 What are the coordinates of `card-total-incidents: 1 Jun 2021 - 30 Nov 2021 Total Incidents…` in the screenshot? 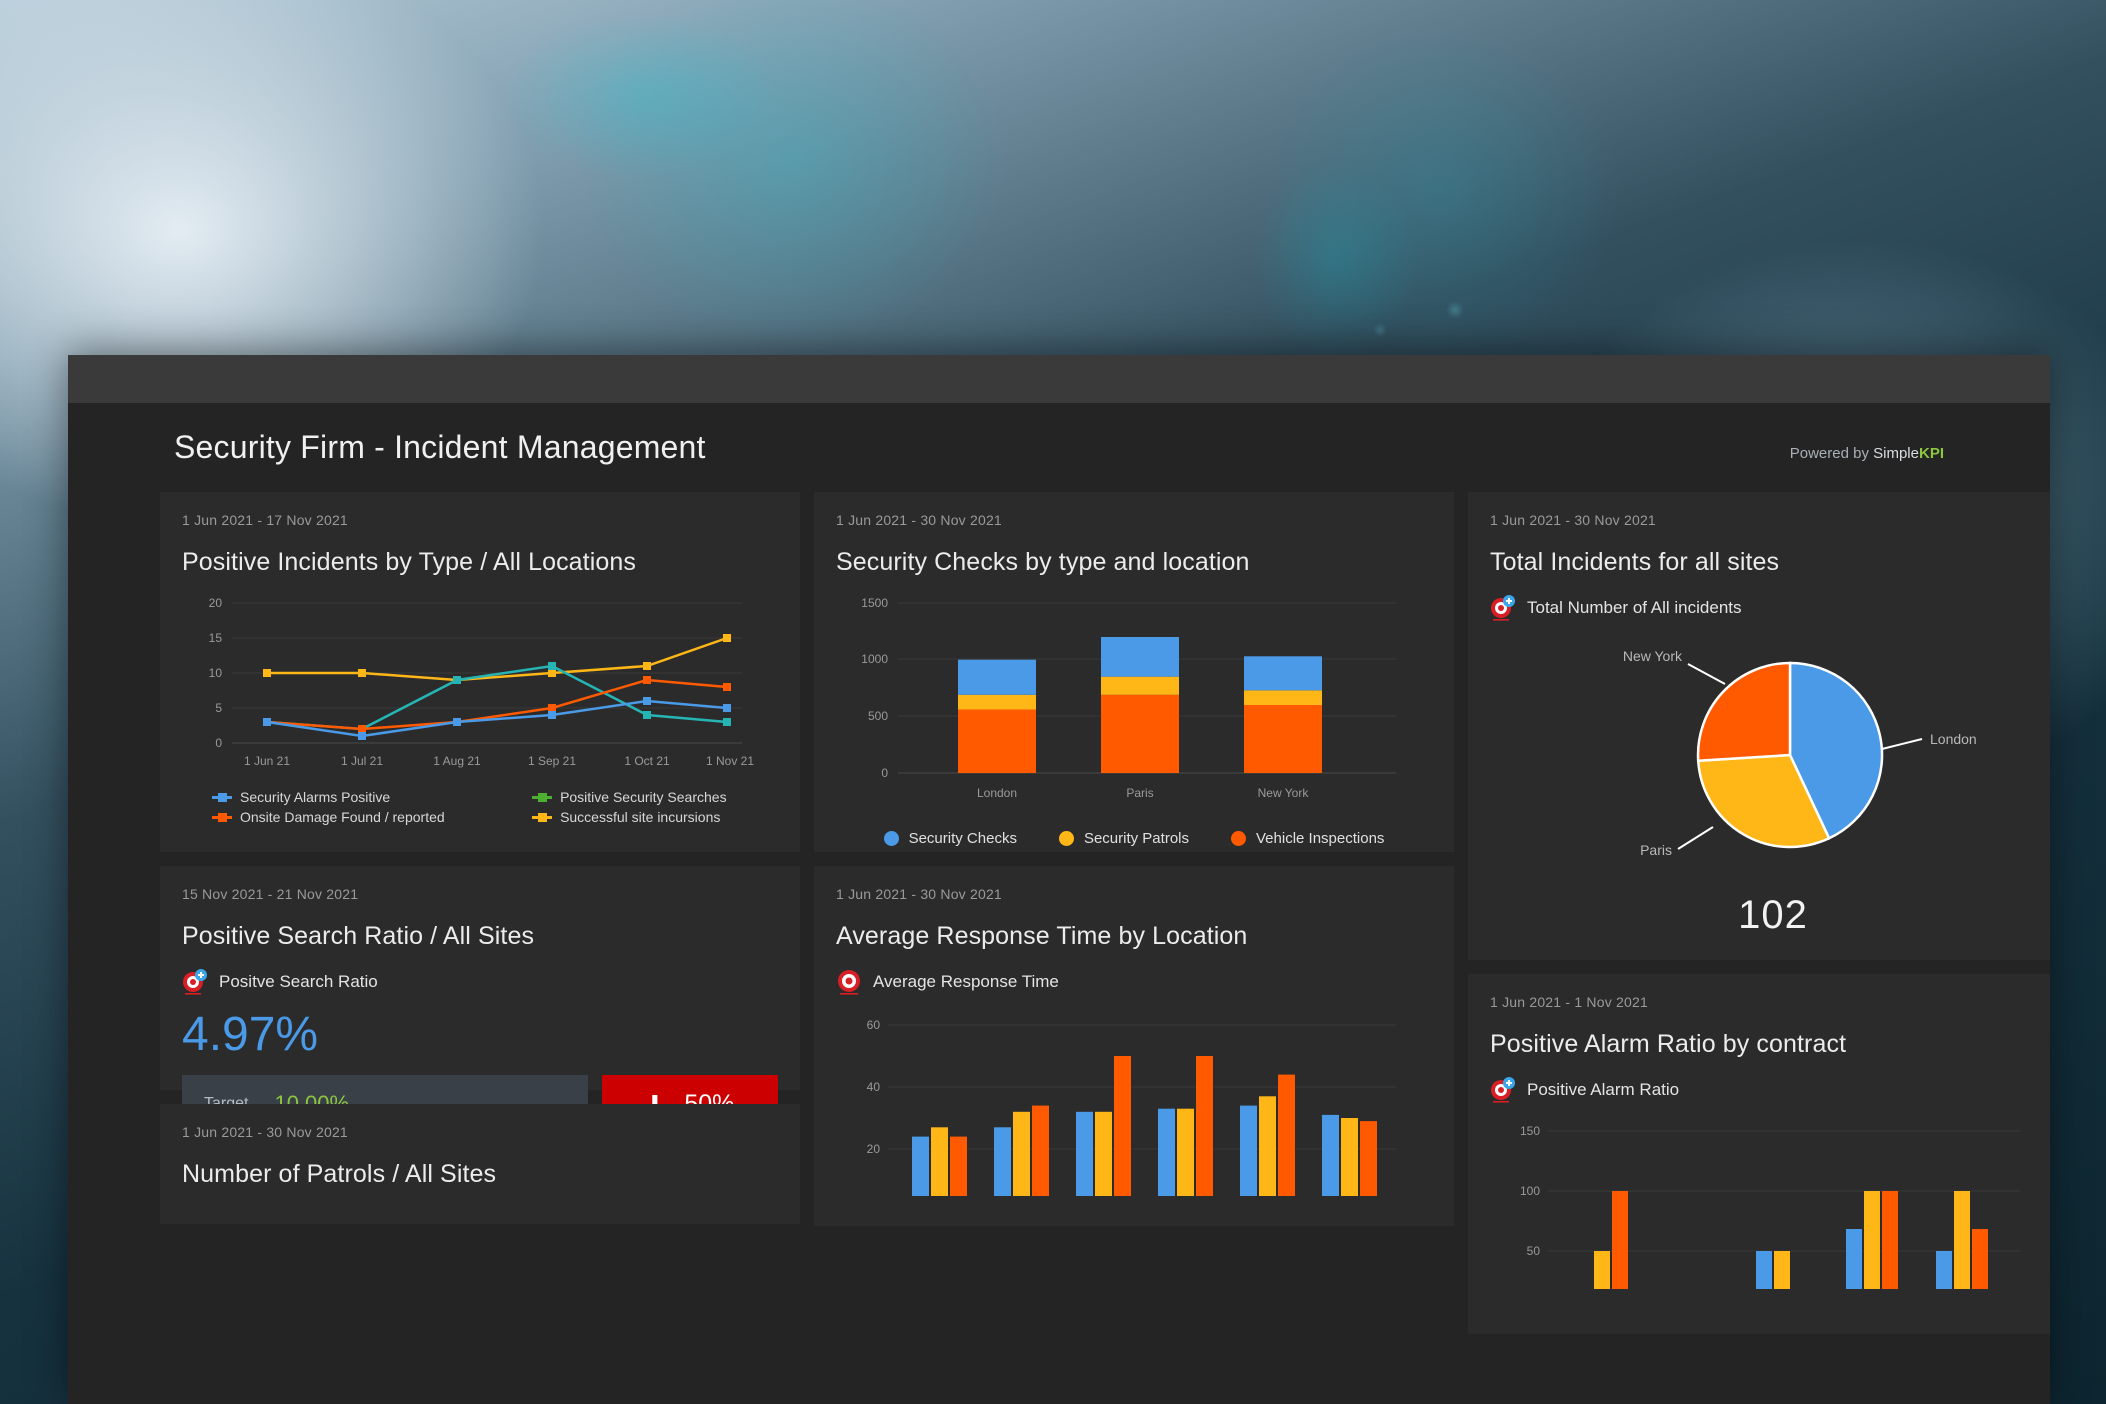 It's located at (1759, 726).